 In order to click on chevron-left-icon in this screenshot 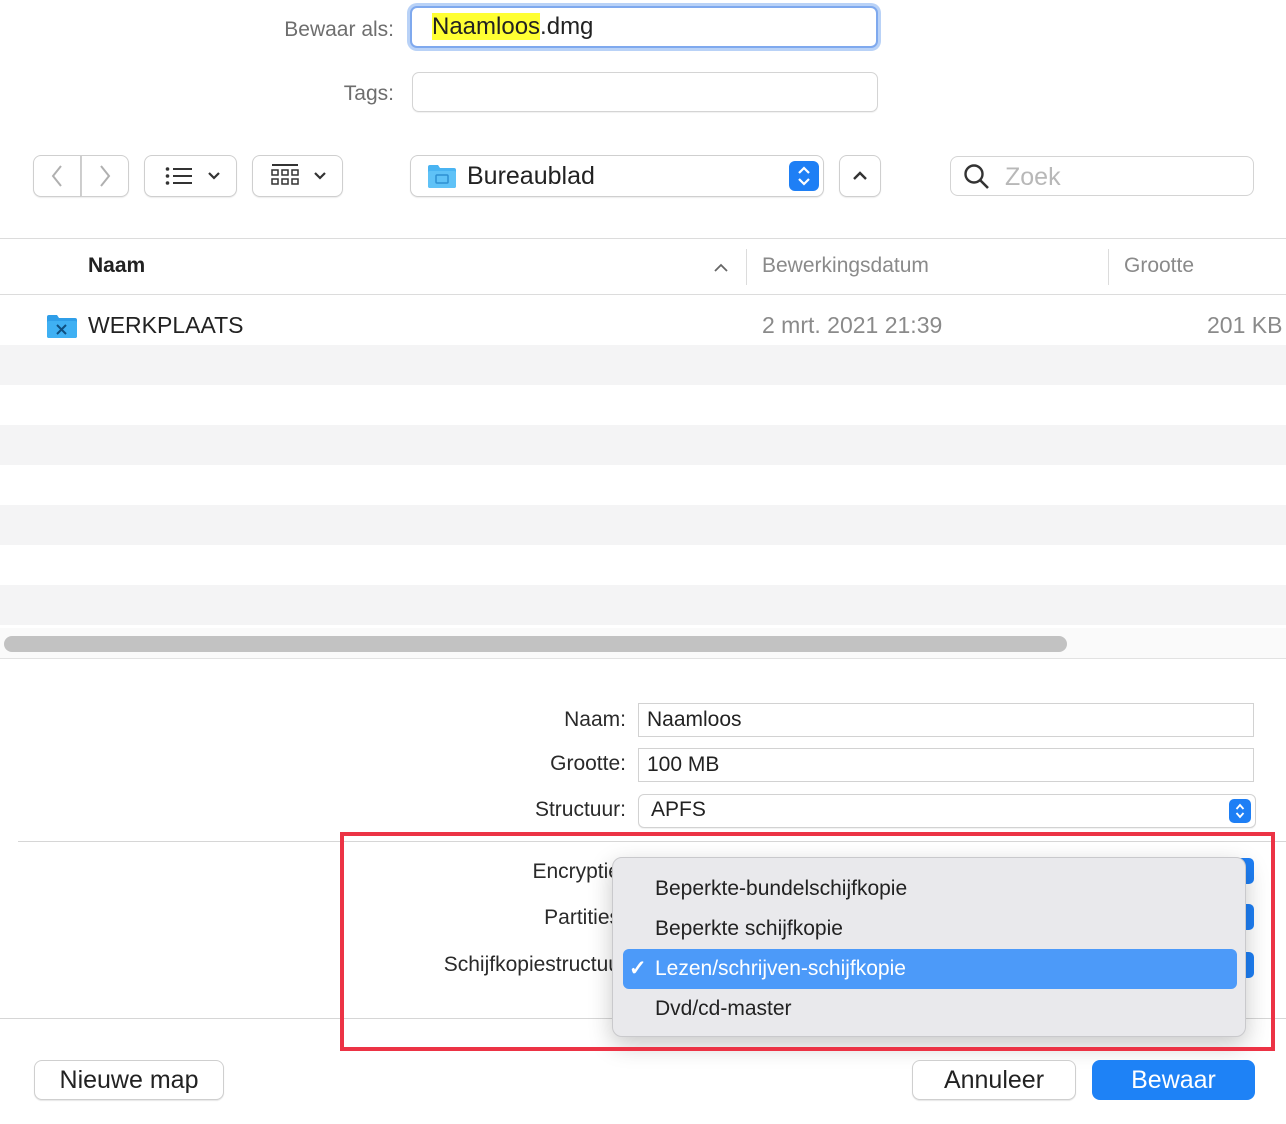, I will do `click(56, 176)`.